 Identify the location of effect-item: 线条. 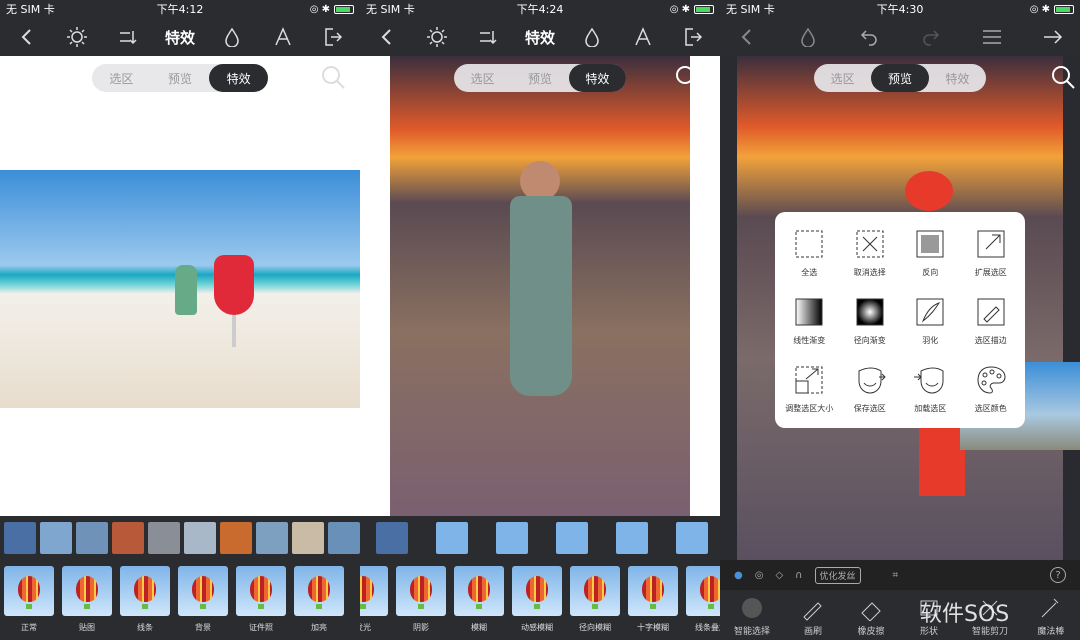
(145, 600).